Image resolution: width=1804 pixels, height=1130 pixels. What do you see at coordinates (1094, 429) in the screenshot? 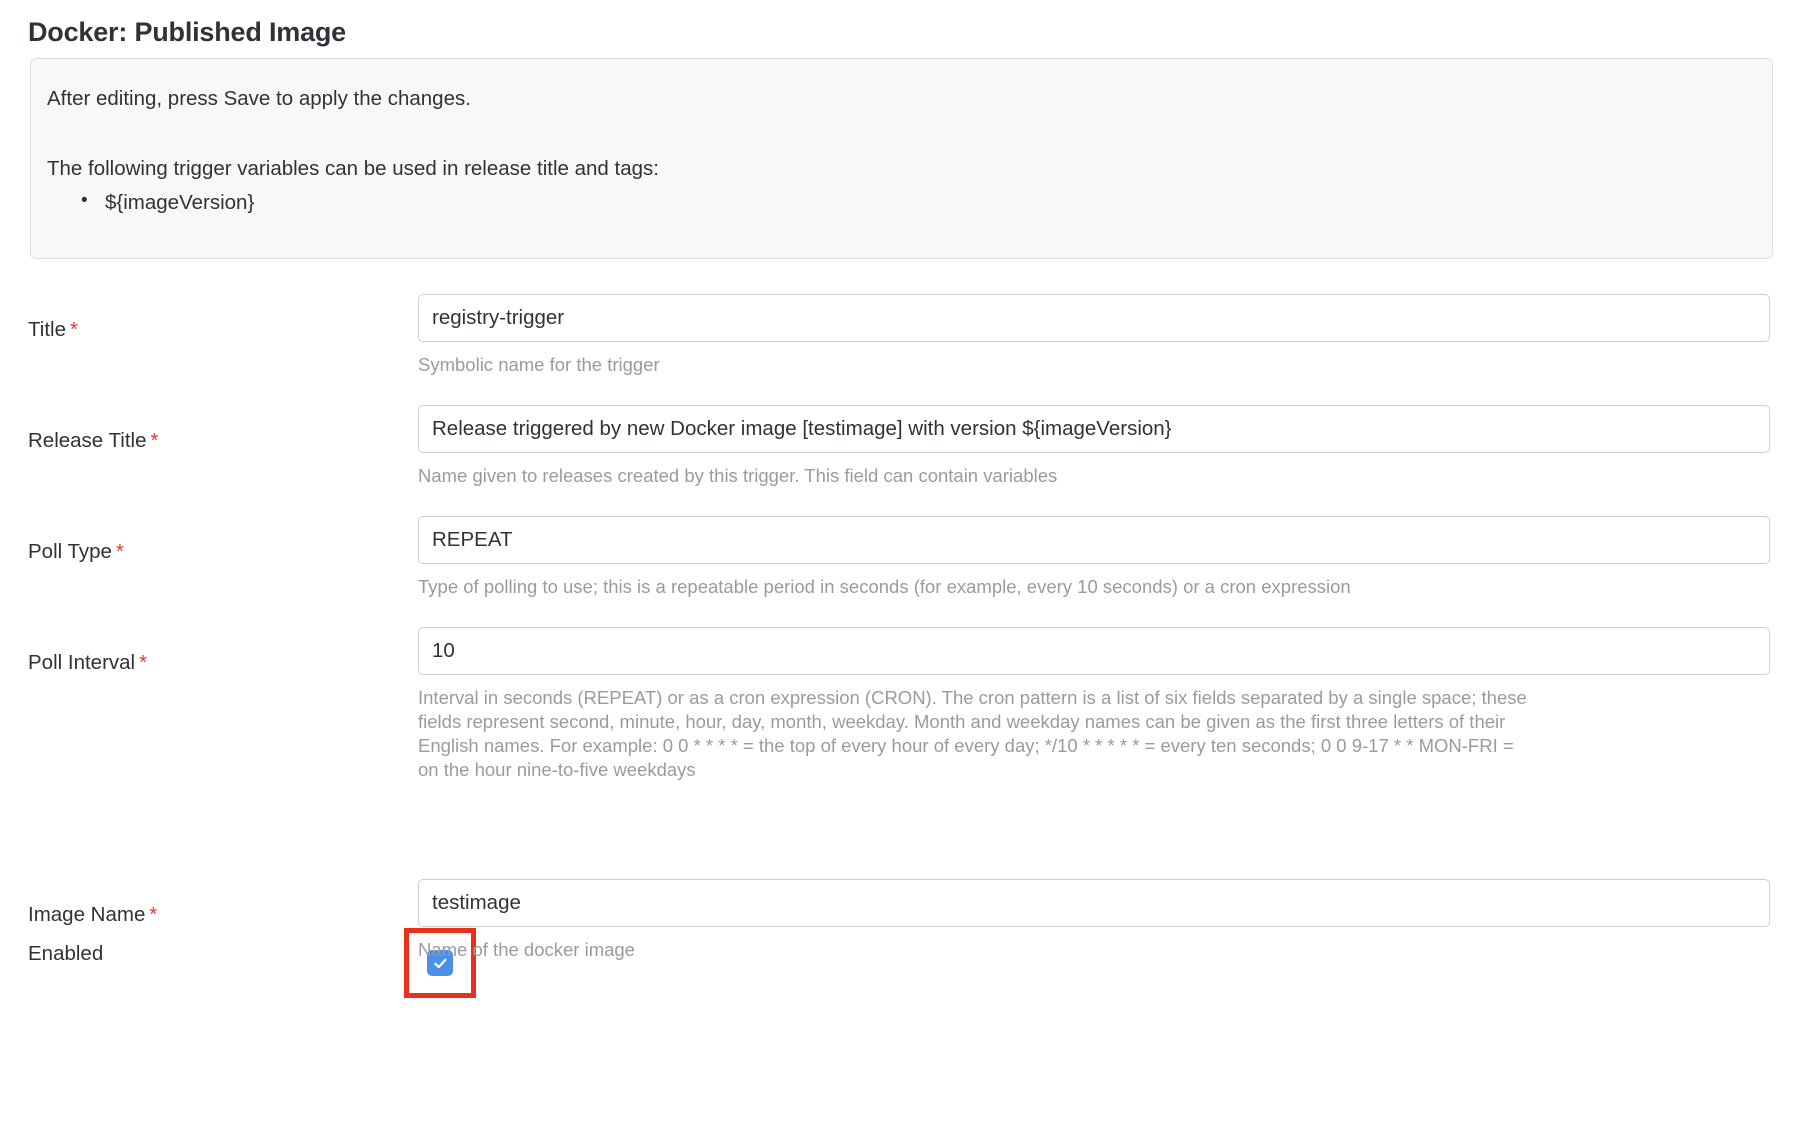
I see `release-title-input` at bounding box center [1094, 429].